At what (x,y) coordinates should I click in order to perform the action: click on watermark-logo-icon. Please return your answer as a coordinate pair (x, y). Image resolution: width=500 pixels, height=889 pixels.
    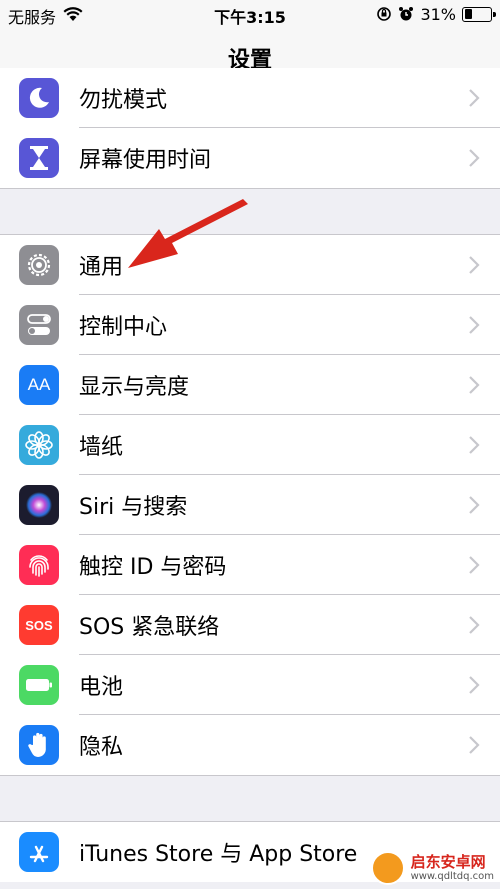
    Looking at the image, I should click on (387, 868).